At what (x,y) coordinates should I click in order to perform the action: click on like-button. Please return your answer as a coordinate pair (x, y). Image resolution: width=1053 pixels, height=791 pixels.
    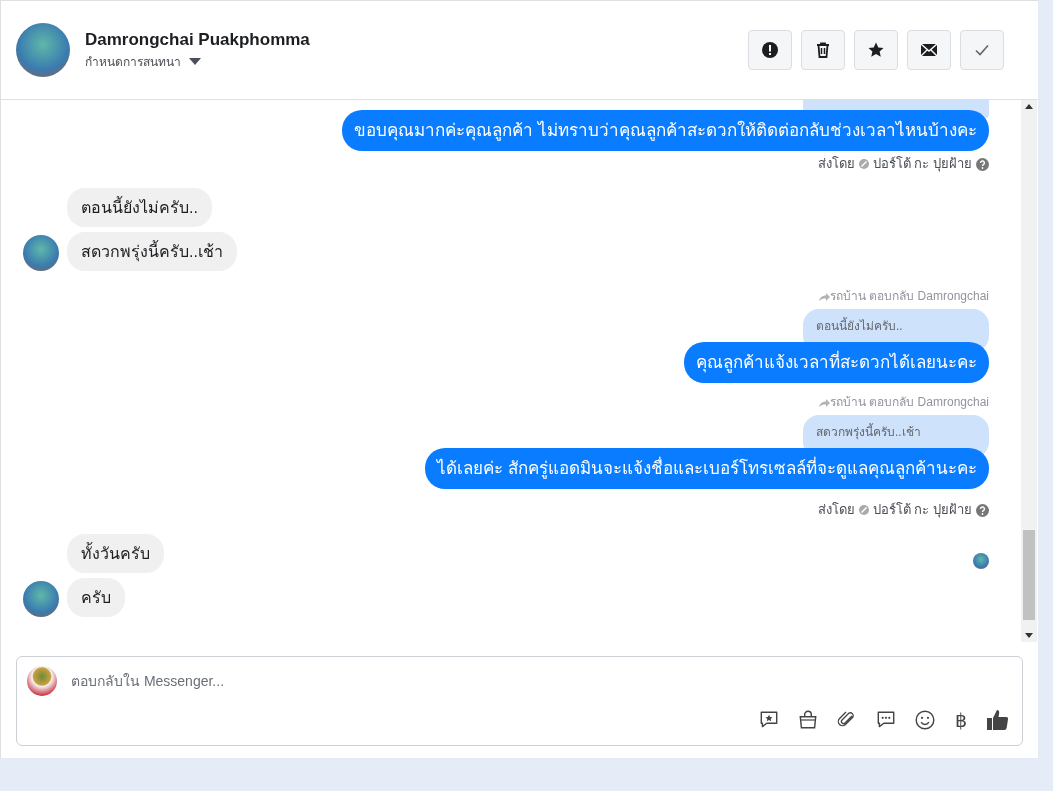
    Looking at the image, I should click on (998, 720).